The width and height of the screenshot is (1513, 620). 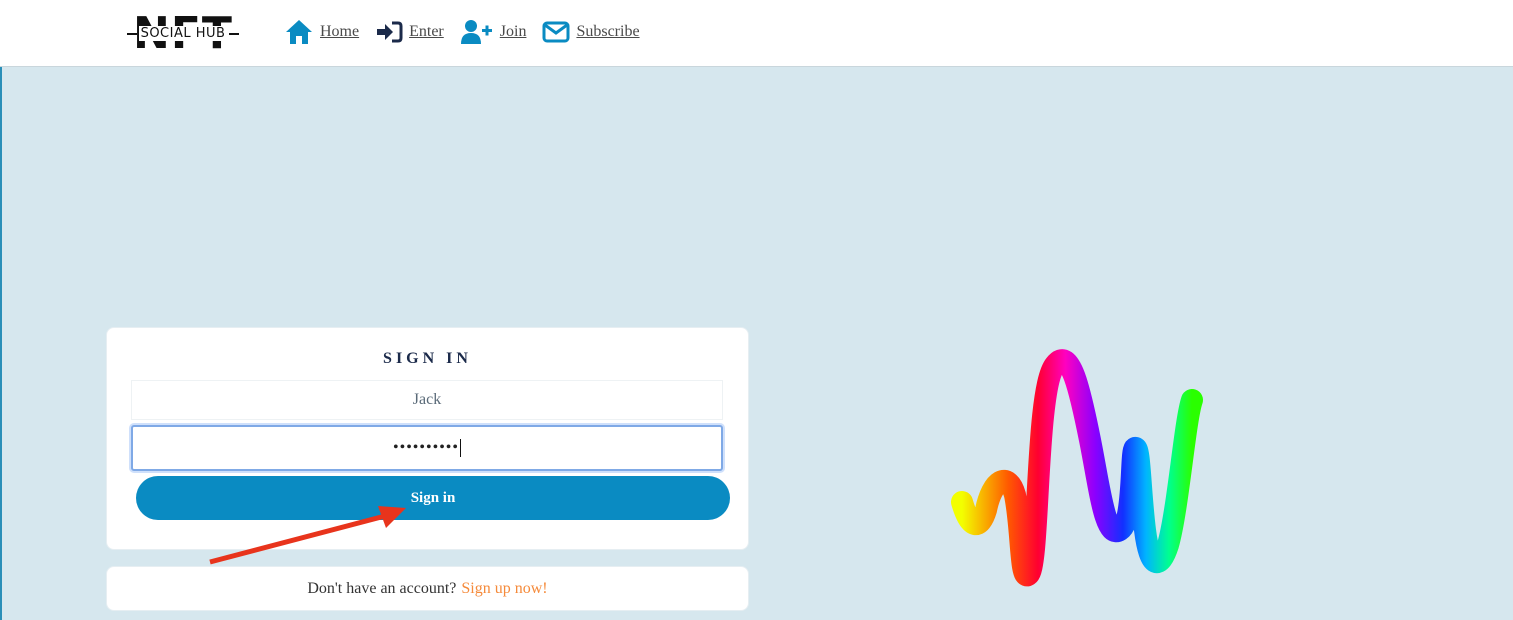 I want to click on signin-title: SIGN IN, so click(x=427, y=358).